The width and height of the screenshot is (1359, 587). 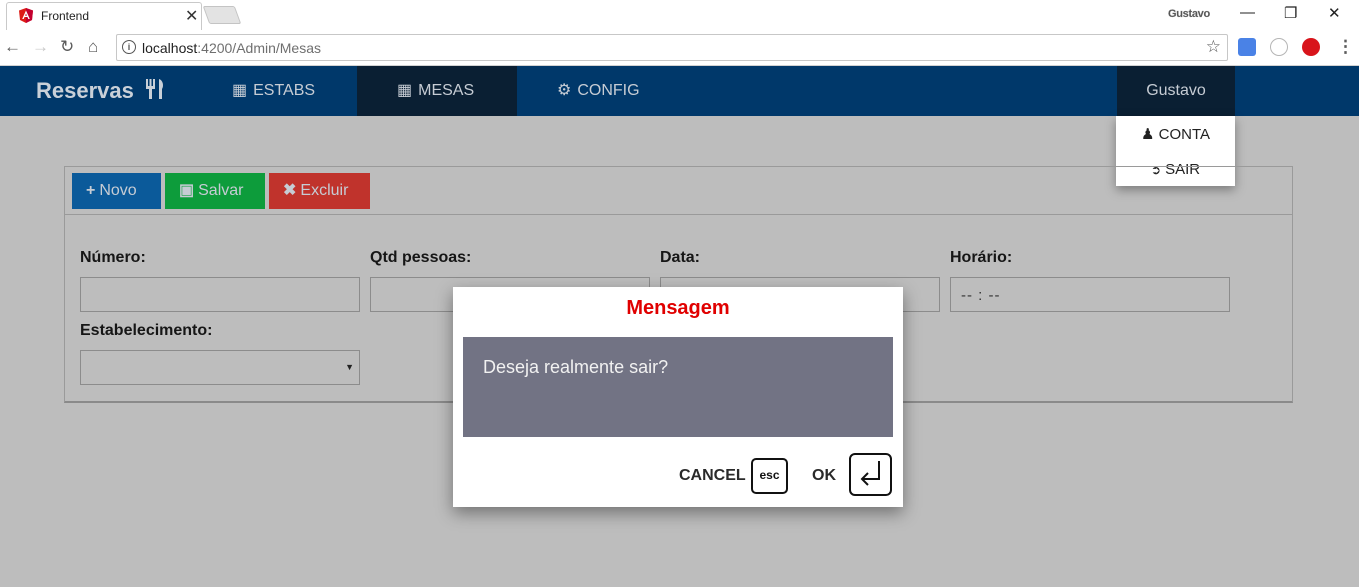 What do you see at coordinates (187, 190) in the screenshot?
I see `floppy-disk-icon: ▣` at bounding box center [187, 190].